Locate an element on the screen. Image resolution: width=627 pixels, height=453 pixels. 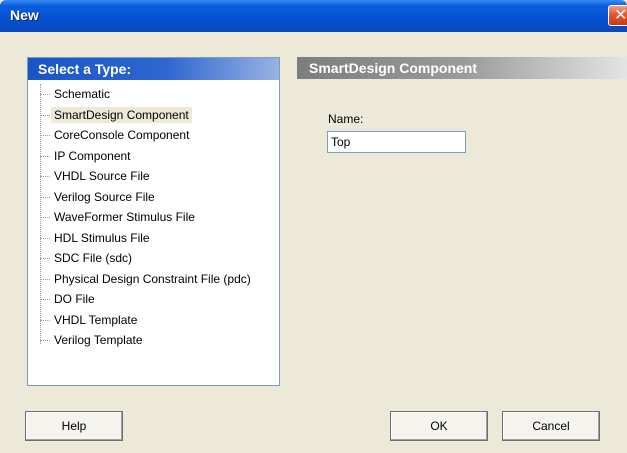
tree-item-label: Physical Design Constraint File (pdc) is located at coordinates (152, 278).